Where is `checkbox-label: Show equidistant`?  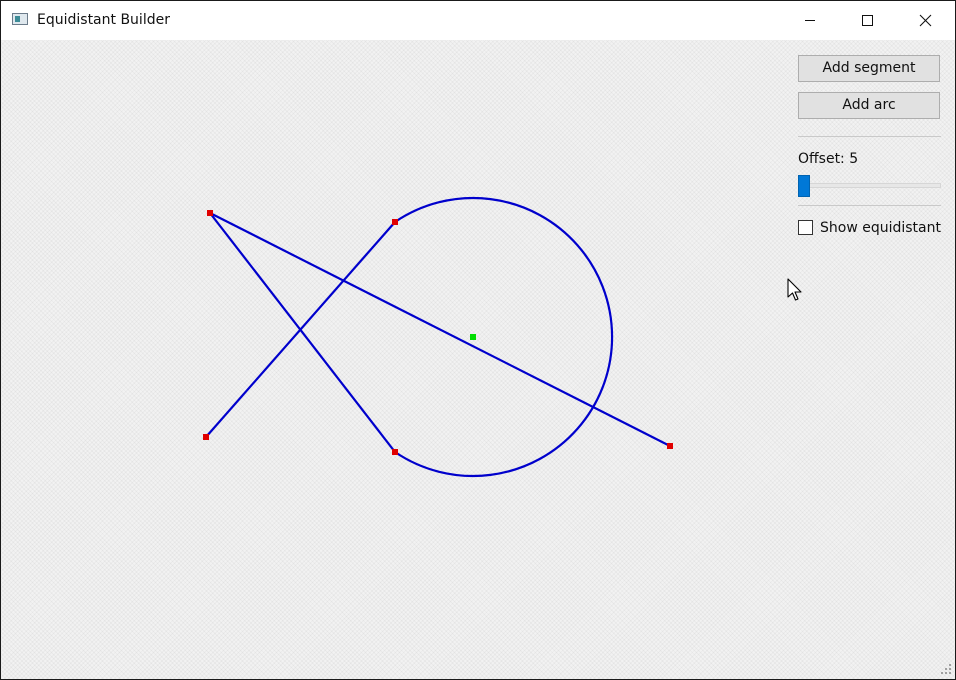 checkbox-label: Show equidistant is located at coordinates (880, 228).